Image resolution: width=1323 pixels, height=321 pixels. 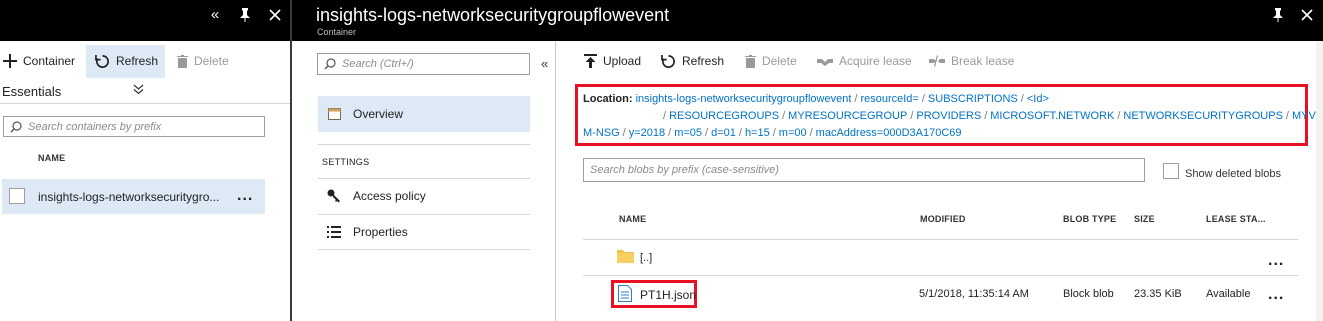 I want to click on acquire-lease-label: Acquire lease, so click(x=875, y=61).